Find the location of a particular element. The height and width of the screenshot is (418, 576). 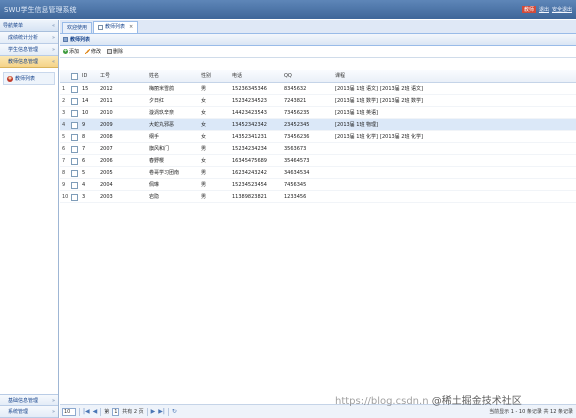

cell-course: [2013届 1班 语文] [2013届 2班 语文] is located at coordinates (455, 89).